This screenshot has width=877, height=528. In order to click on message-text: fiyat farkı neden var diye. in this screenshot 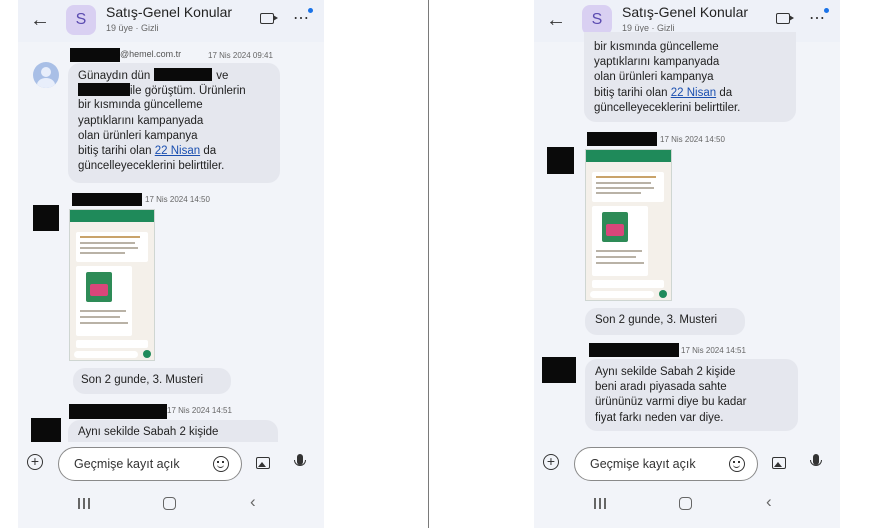, I will do `click(659, 417)`.